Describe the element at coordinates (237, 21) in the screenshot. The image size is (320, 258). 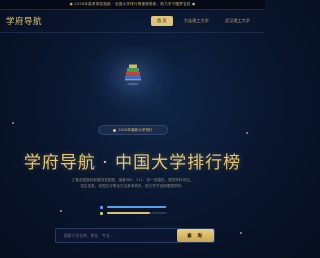
I see `nav-item-wuhan-tech: 武汉理工大学` at that location.